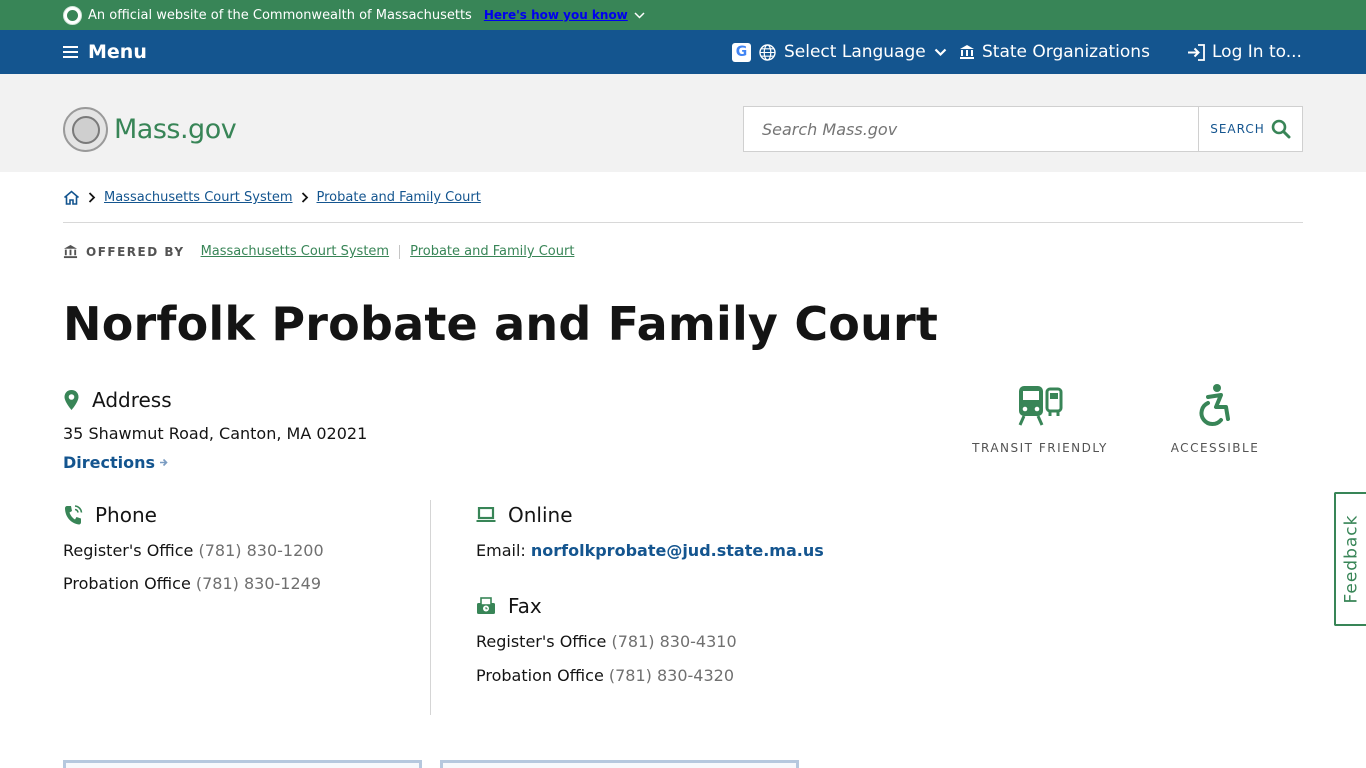  What do you see at coordinates (683, 123) in the screenshot?
I see `site-header: Mass.gov SEARCH` at bounding box center [683, 123].